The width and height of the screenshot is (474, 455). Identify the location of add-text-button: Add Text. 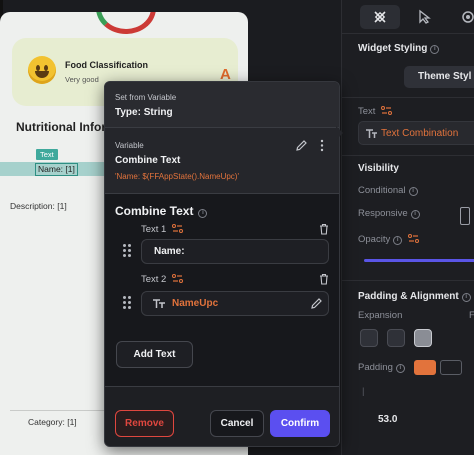
(154, 354).